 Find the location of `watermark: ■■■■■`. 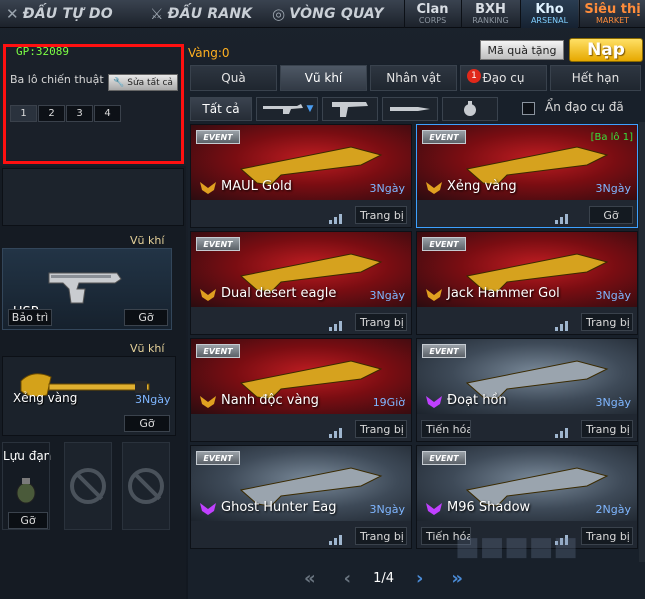

watermark: ■■■■■ is located at coordinates (516, 547).